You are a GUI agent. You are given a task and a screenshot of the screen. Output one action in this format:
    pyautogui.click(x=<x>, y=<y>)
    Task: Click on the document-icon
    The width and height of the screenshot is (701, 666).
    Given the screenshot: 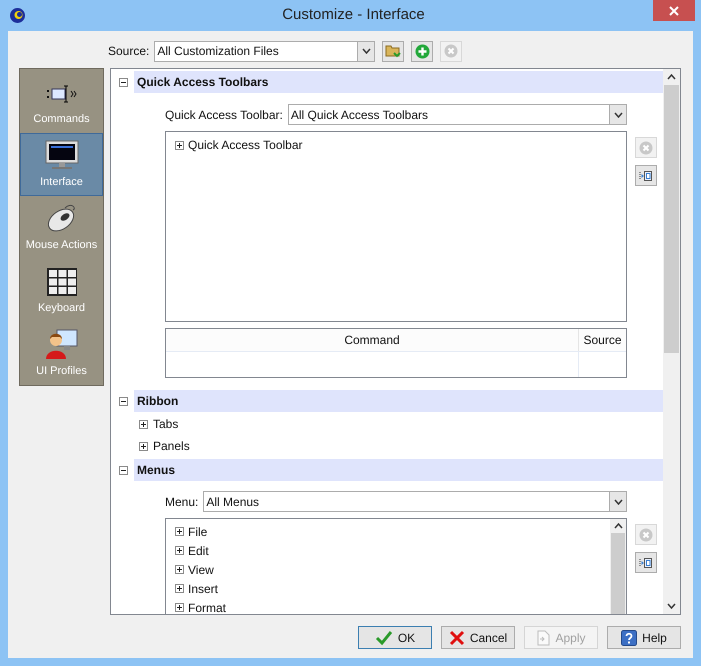 What is the action you would take?
    pyautogui.click(x=543, y=638)
    